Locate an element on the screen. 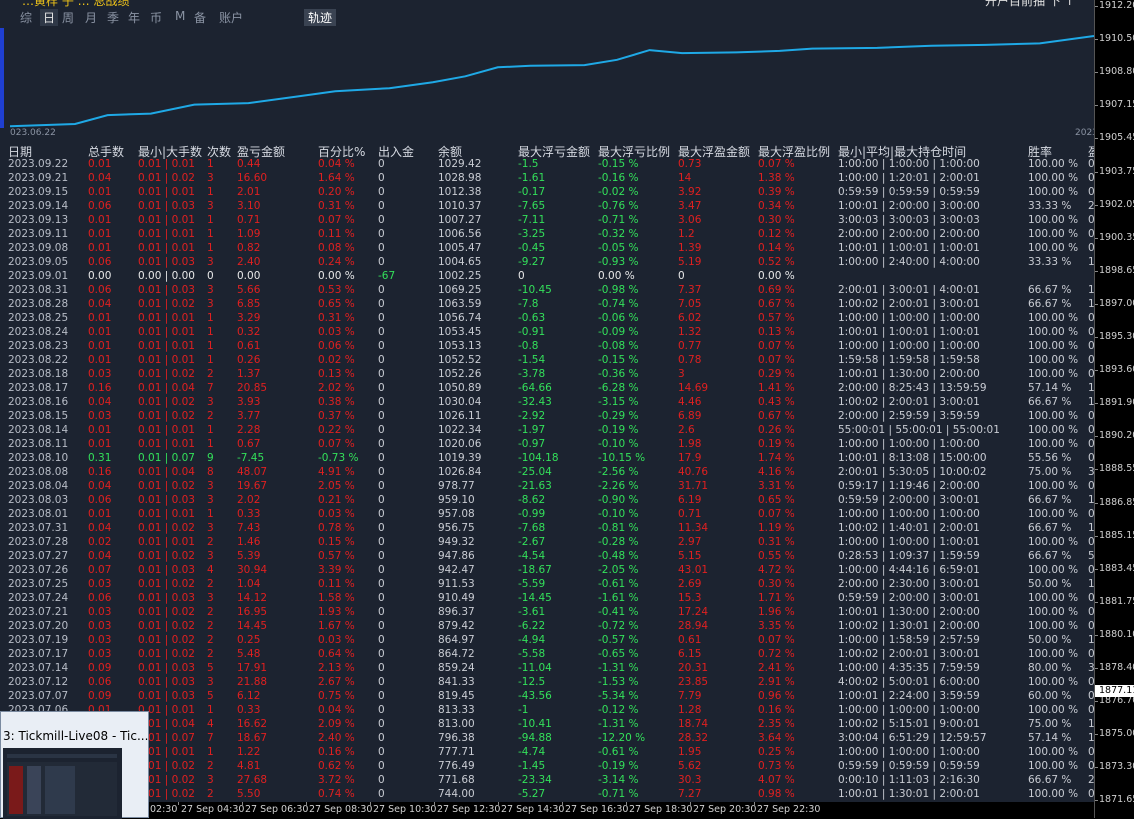 This screenshot has height=819, width=1134. cell-2: 0.01 | 0.02 is located at coordinates (166, 178).